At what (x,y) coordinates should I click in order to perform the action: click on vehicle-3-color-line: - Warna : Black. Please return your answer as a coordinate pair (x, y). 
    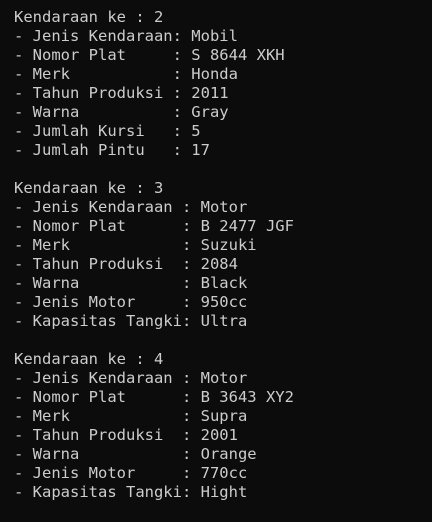
    Looking at the image, I should click on (131, 283).